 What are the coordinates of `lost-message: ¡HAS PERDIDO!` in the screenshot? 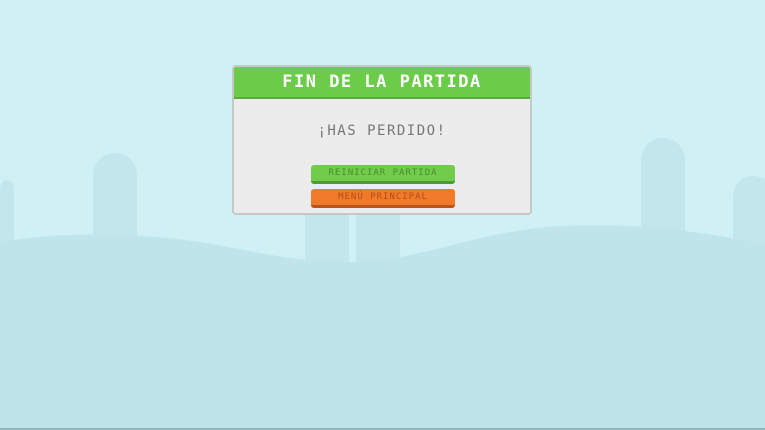 It's located at (382, 131).